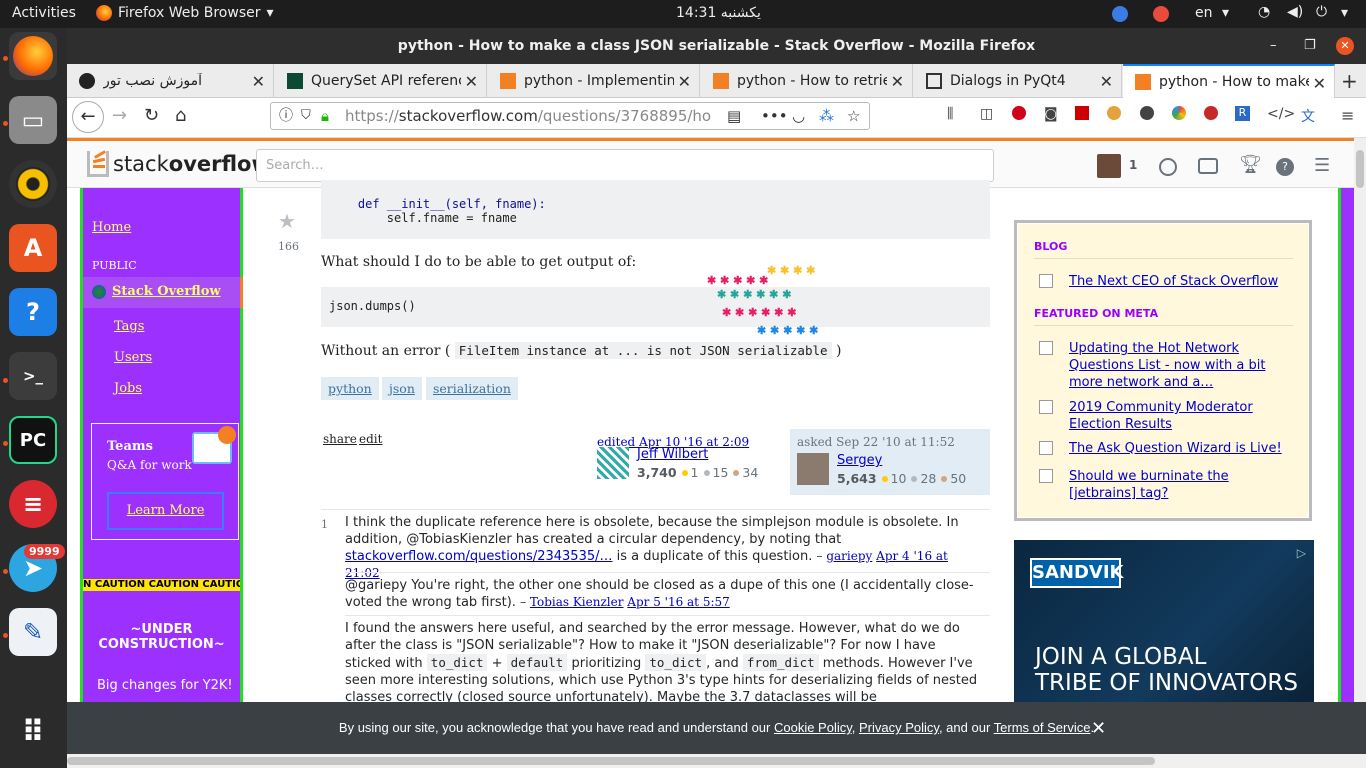 This screenshot has width=1366, height=768. Describe the element at coordinates (1051, 114) in the screenshot. I see `extension-box-icon: ◙` at that location.